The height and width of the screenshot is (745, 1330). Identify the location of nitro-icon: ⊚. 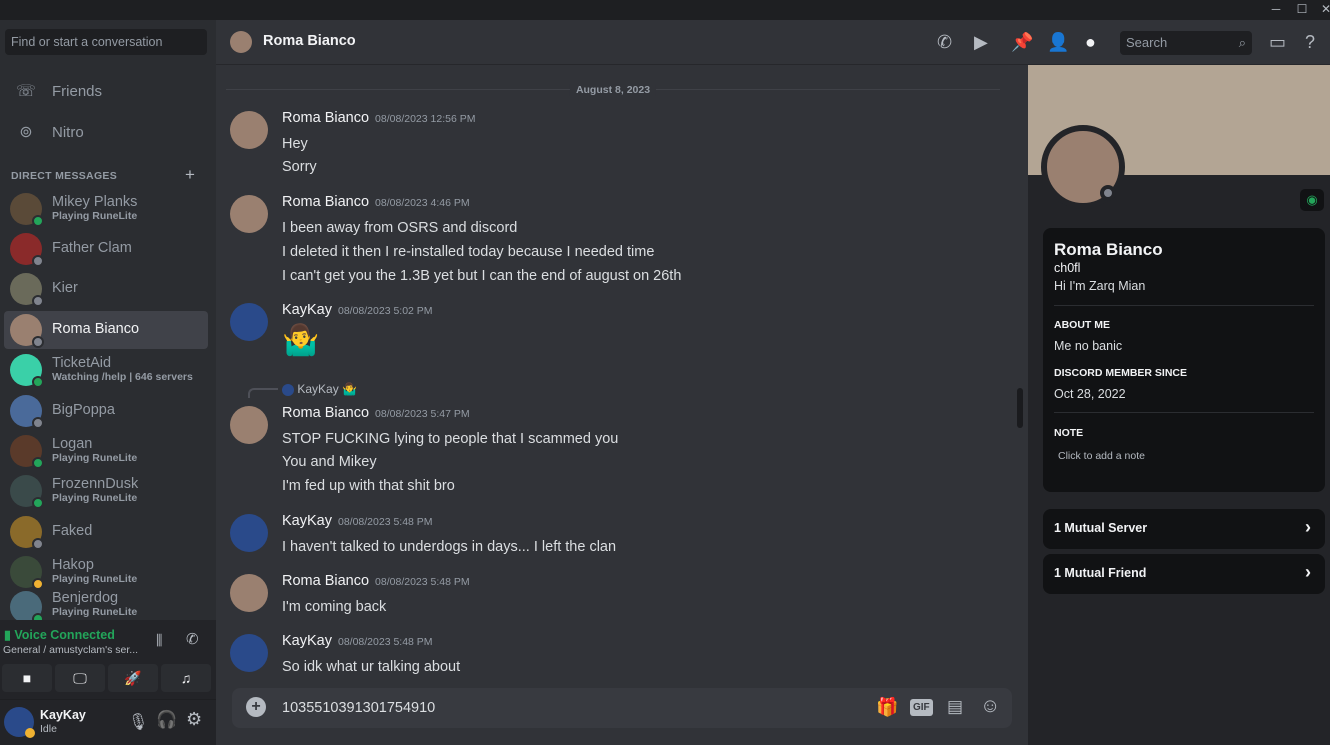
(26, 132).